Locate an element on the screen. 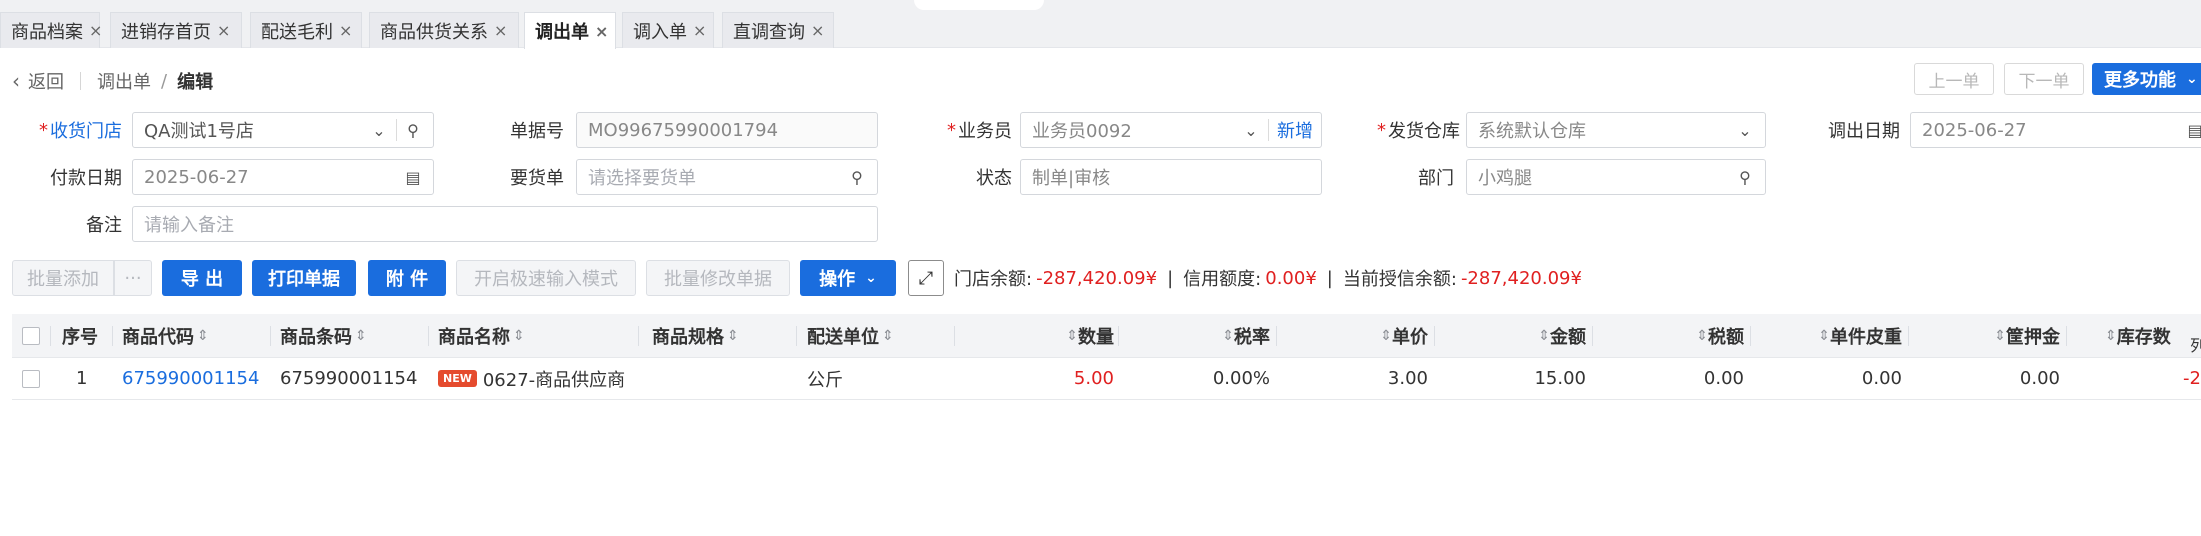 The width and height of the screenshot is (2201, 536). credit-limit-value: 0.00¥ is located at coordinates (1291, 278).